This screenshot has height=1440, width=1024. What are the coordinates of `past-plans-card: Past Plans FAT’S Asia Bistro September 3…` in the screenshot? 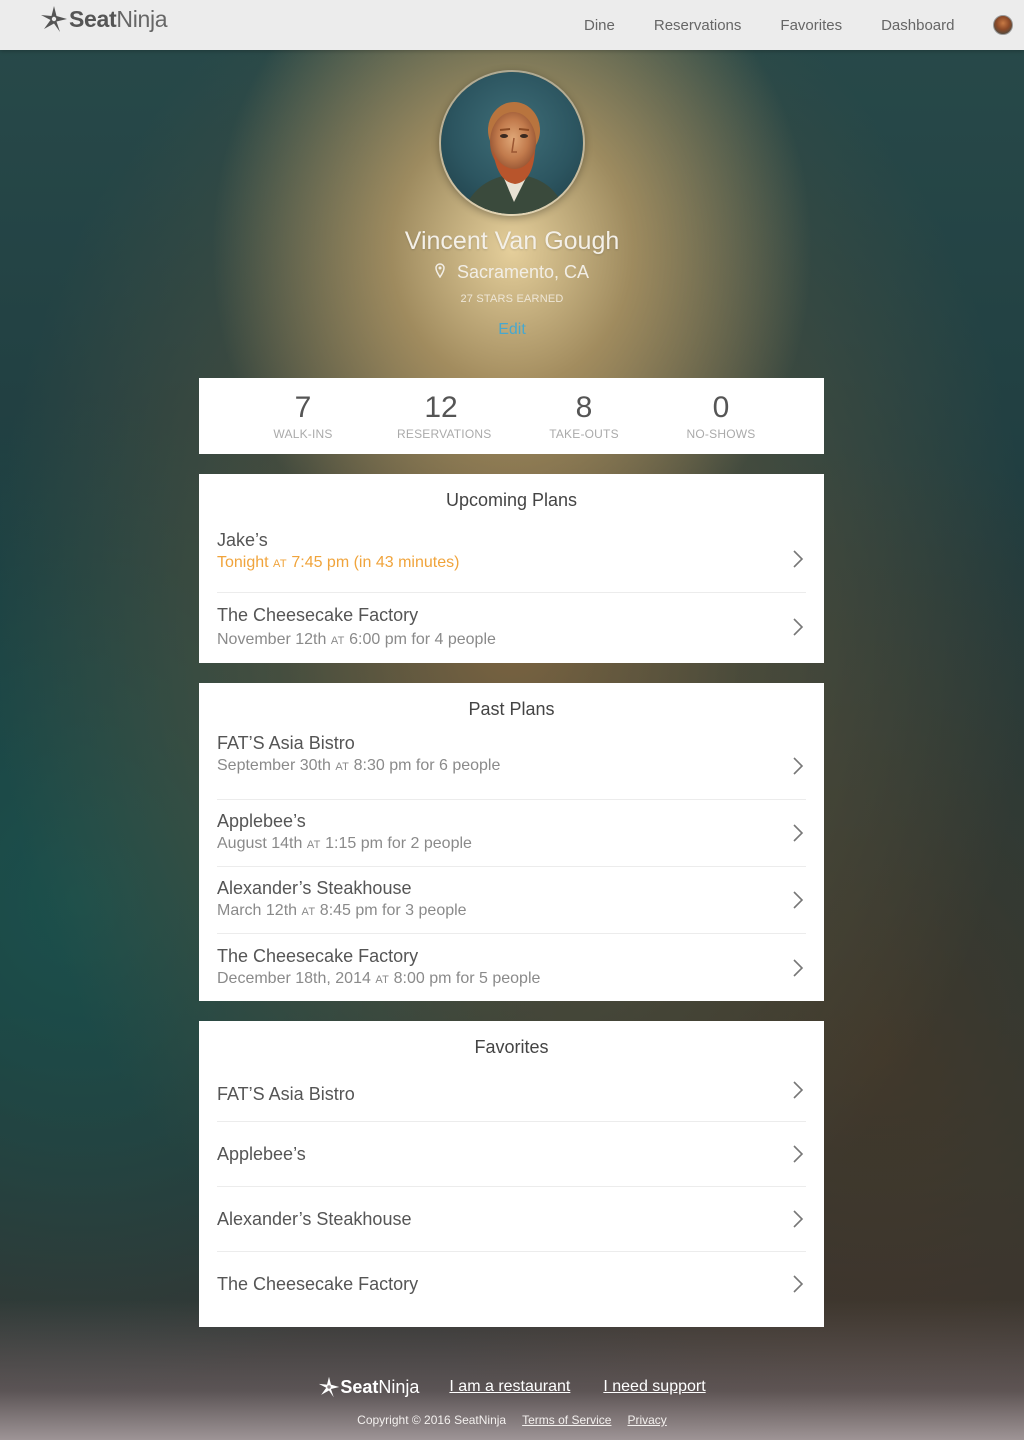 It's located at (511, 842).